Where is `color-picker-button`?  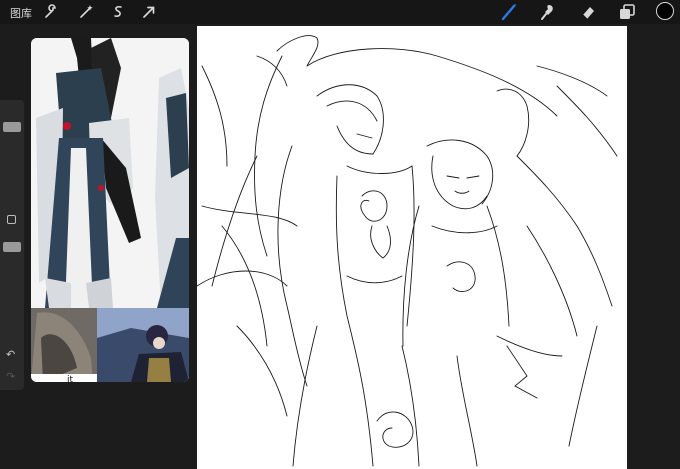
color-picker-button is located at coordinates (665, 11).